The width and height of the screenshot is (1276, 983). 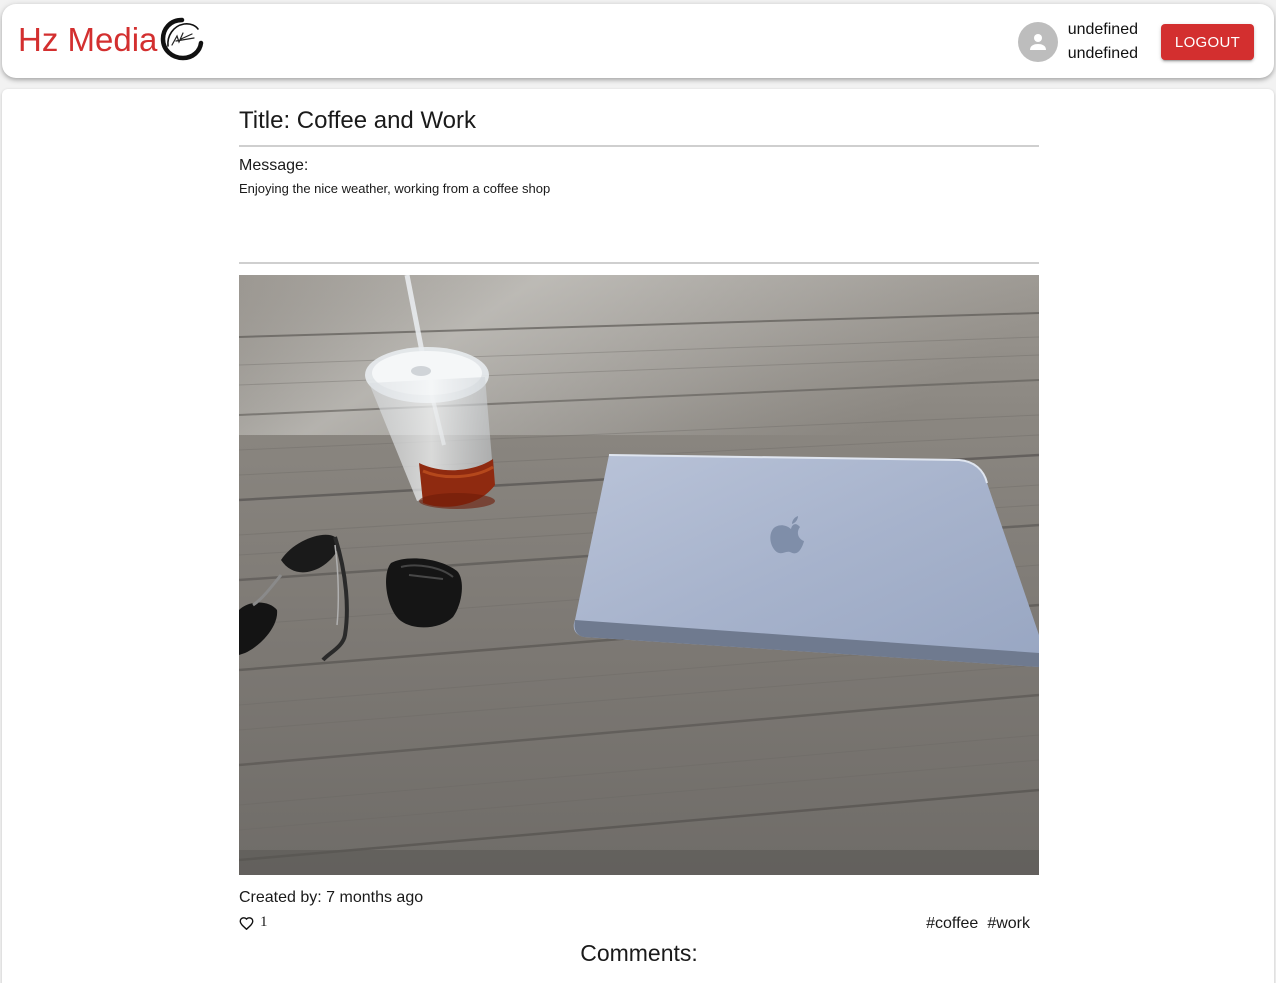 I want to click on avatar, so click(x=1037, y=42).